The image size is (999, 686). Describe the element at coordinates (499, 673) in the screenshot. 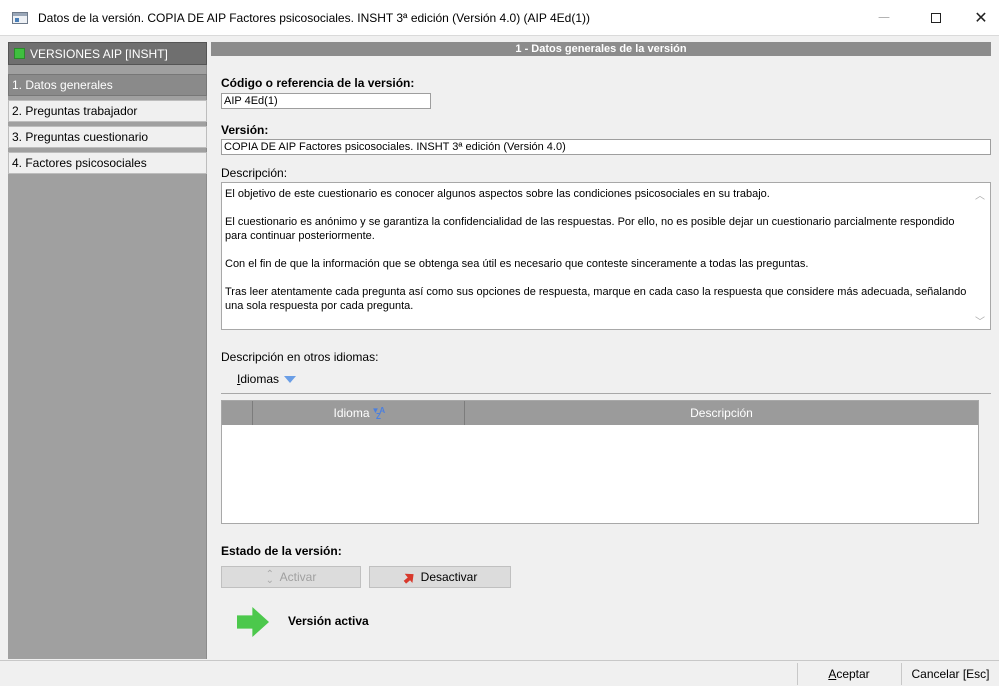

I see `dialog-button-bar: Aceptar Cancelar [Esc]` at that location.